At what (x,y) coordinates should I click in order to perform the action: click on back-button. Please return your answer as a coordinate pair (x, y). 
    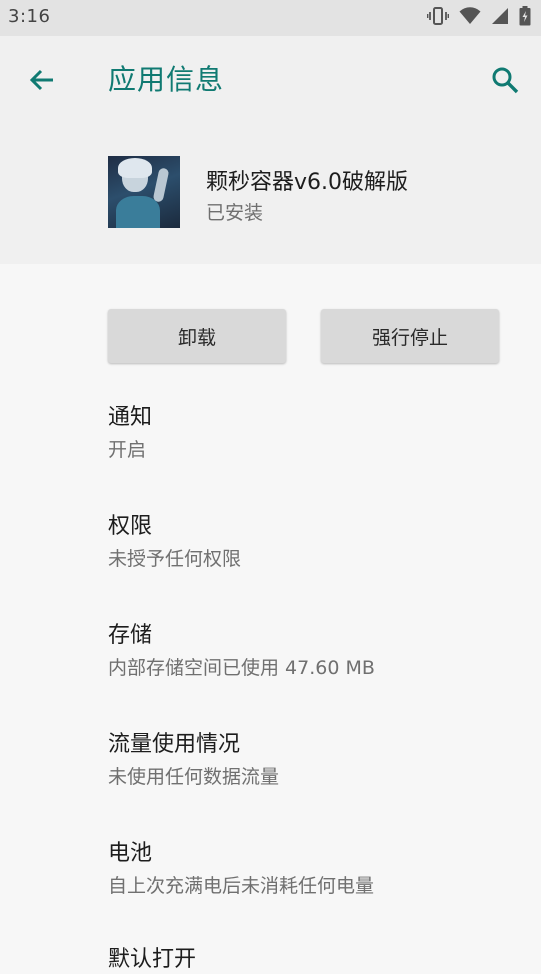
    Looking at the image, I should click on (42, 82).